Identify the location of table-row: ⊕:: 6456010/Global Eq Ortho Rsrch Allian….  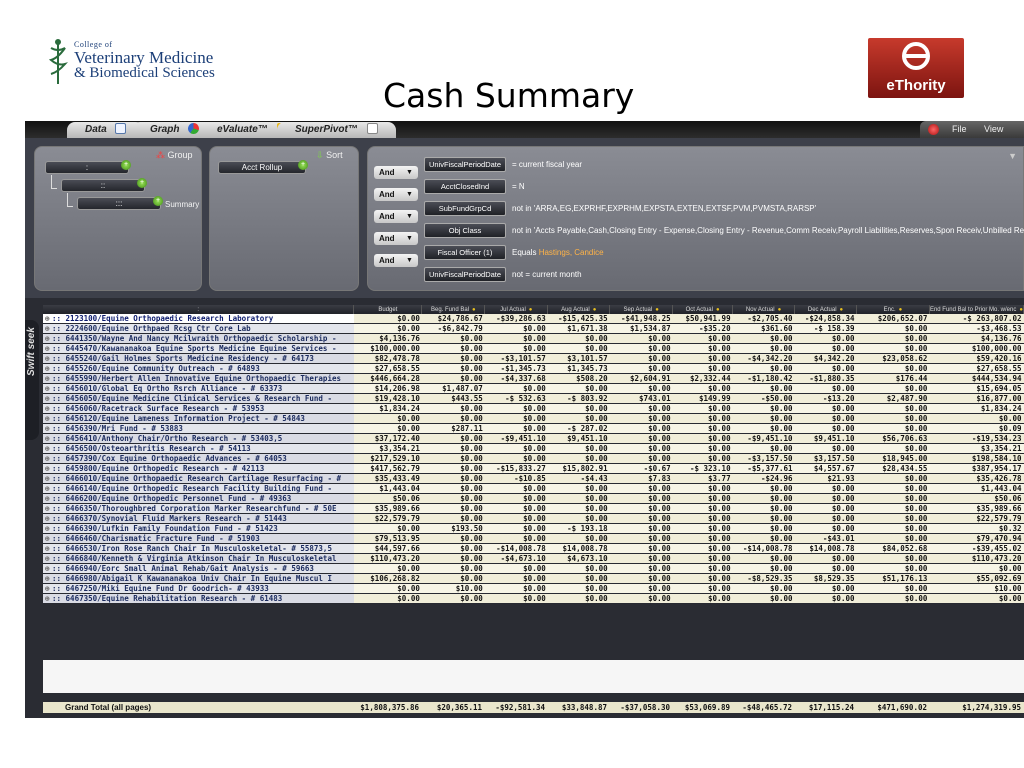
(533, 388).